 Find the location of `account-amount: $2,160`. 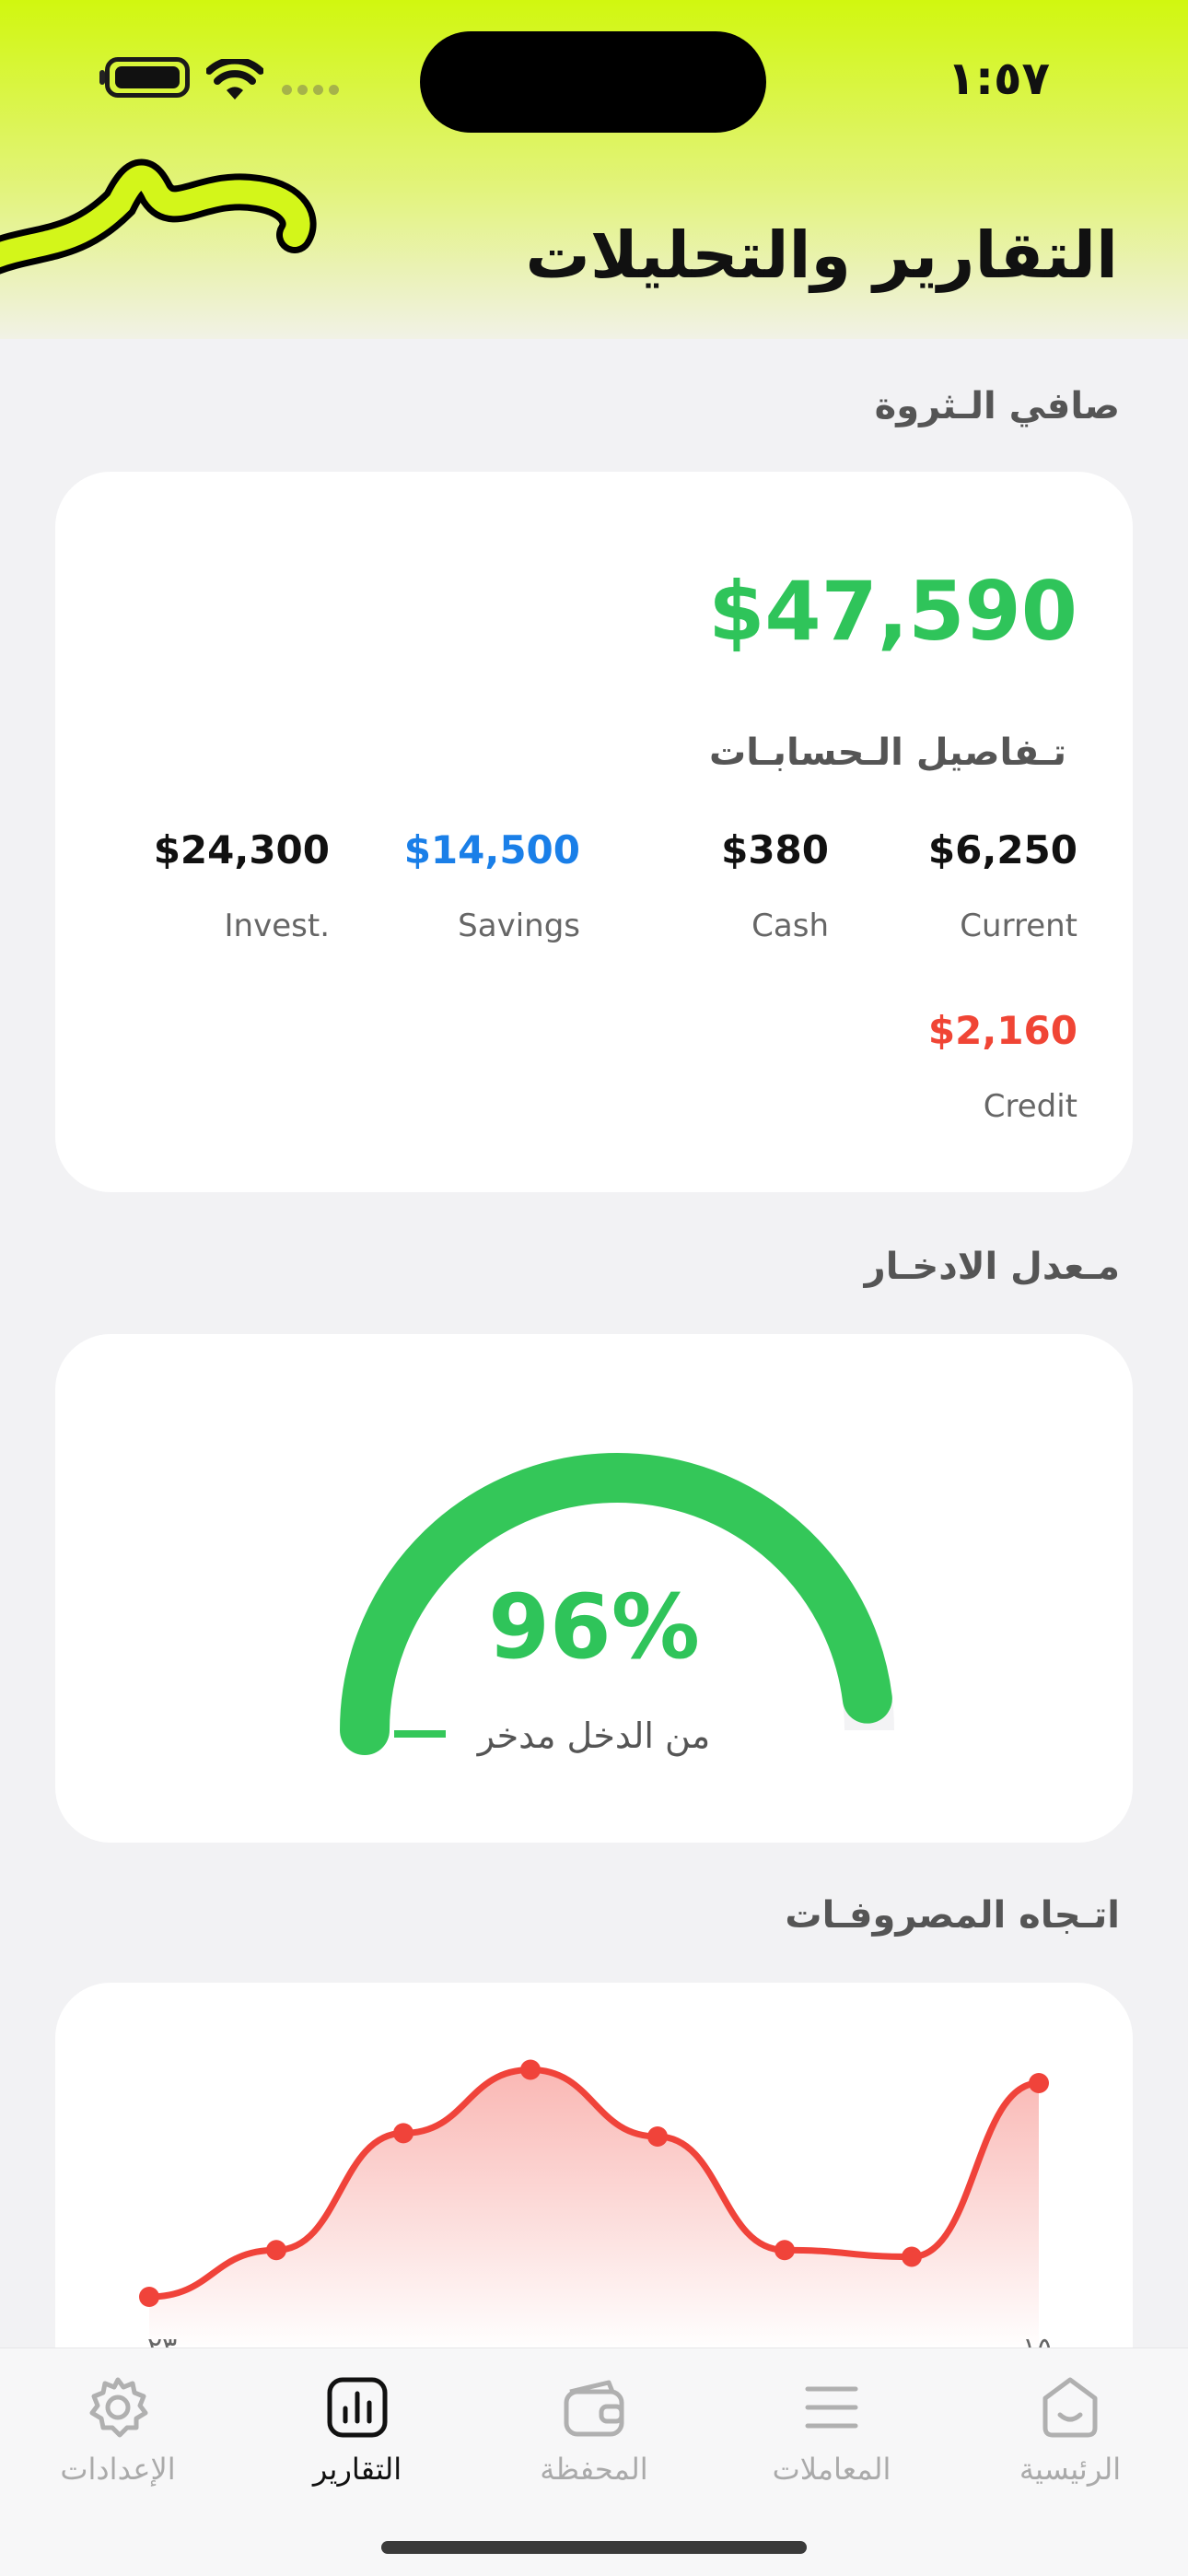

account-amount: $2,160 is located at coordinates (1002, 1030).